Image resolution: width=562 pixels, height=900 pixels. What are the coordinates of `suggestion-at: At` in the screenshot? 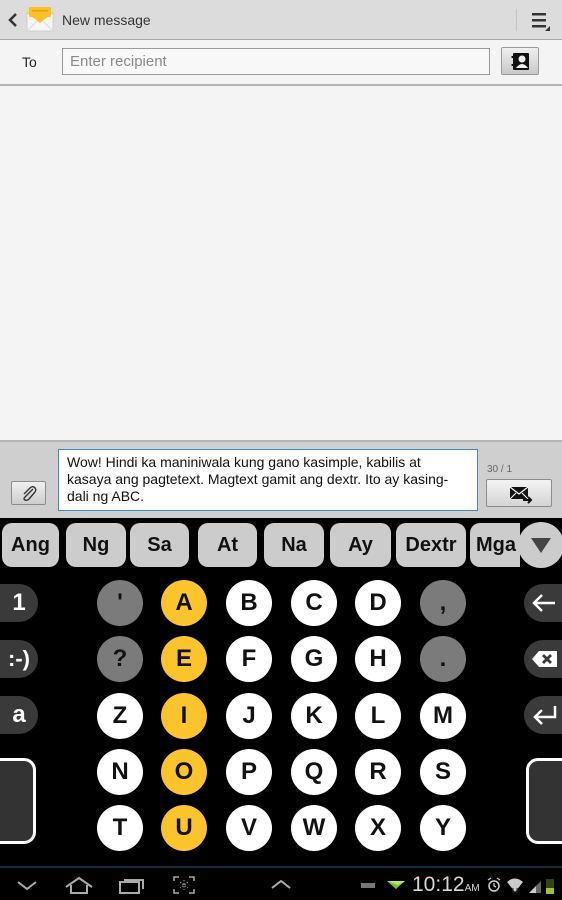 It's located at (227, 545).